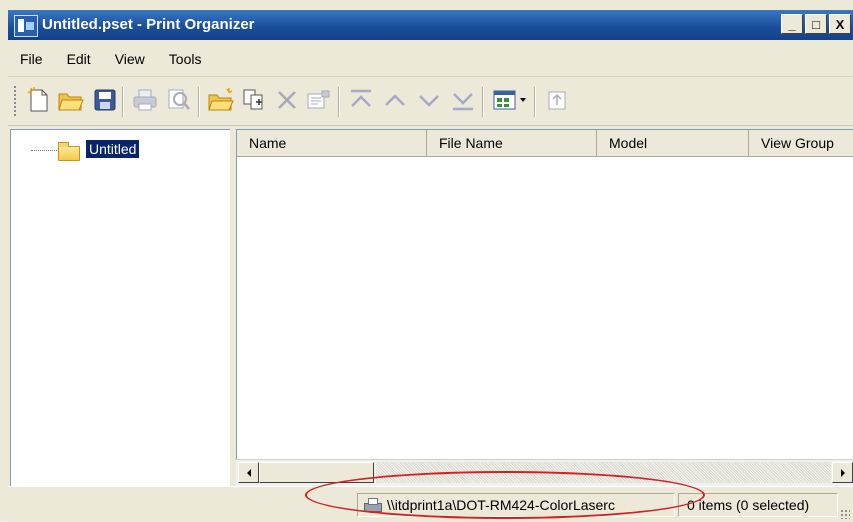  What do you see at coordinates (319, 100) in the screenshot?
I see `properties-icon` at bounding box center [319, 100].